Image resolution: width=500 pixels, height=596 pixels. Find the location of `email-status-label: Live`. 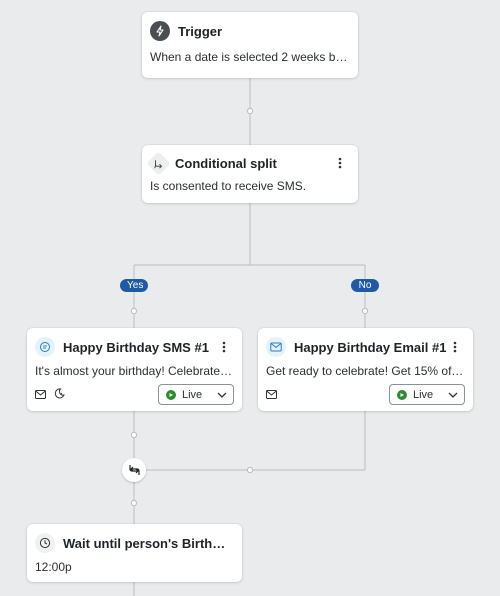

email-status-label: Live is located at coordinates (423, 394).